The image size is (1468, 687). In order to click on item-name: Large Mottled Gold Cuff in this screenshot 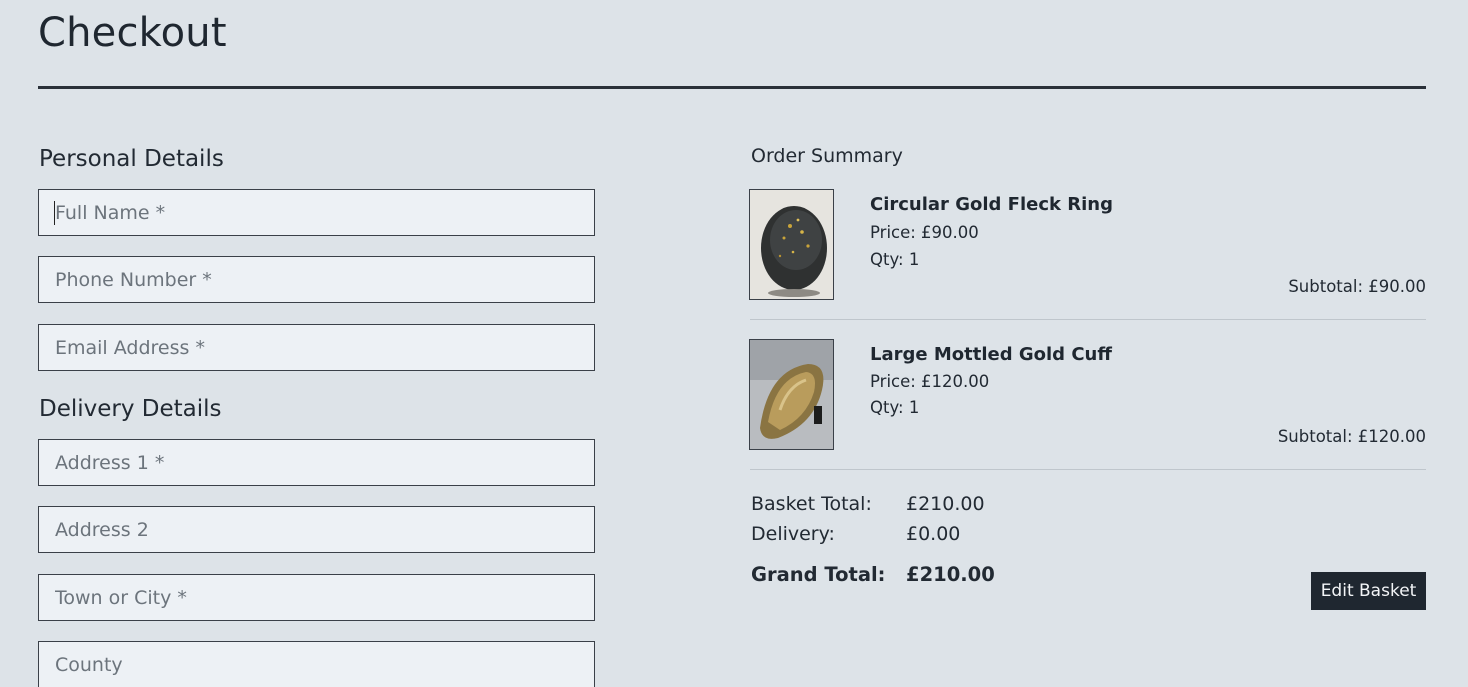, I will do `click(991, 354)`.